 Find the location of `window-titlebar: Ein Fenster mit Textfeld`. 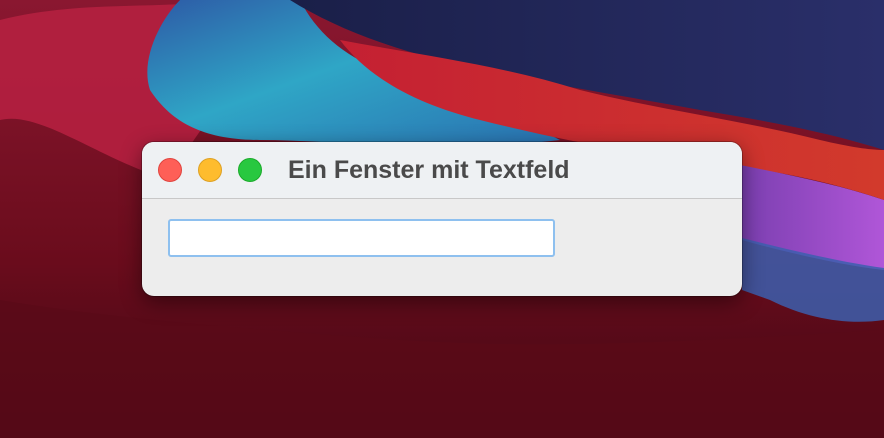

window-titlebar: Ein Fenster mit Textfeld is located at coordinates (442, 170).